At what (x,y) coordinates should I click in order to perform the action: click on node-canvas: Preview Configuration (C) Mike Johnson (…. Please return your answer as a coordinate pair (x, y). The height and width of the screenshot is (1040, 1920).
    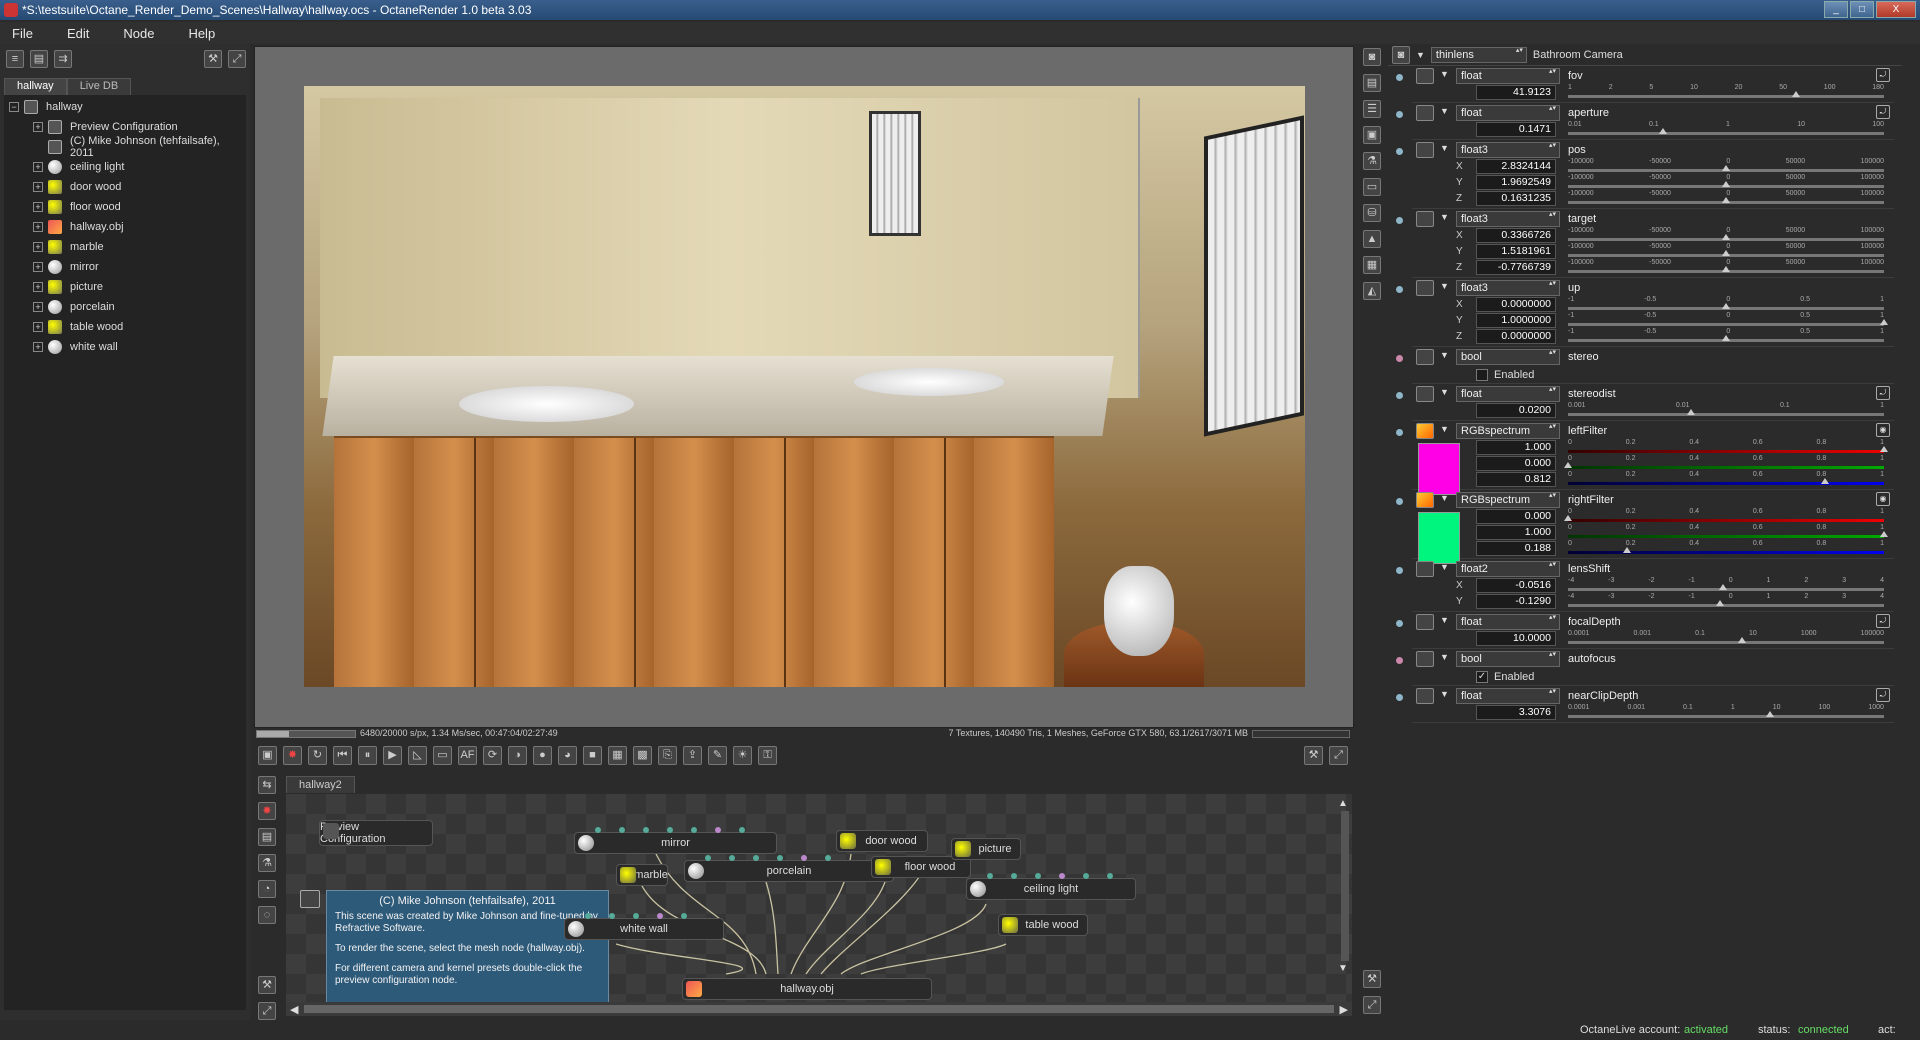
    Looking at the image, I should click on (819, 898).